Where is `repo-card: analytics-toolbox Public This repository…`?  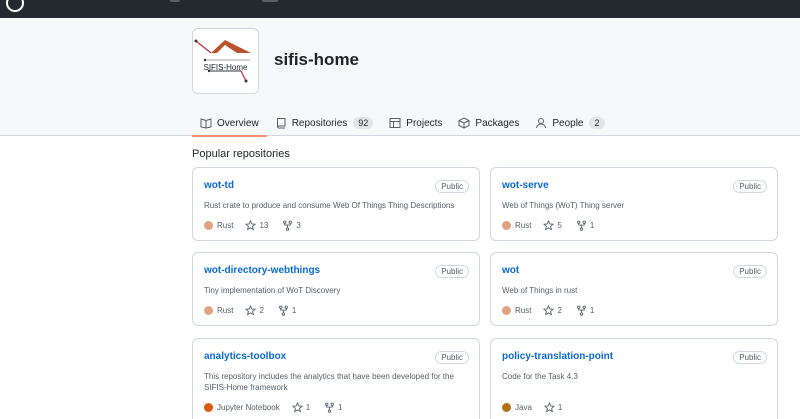 repo-card: analytics-toolbox Public This repository… is located at coordinates (336, 378).